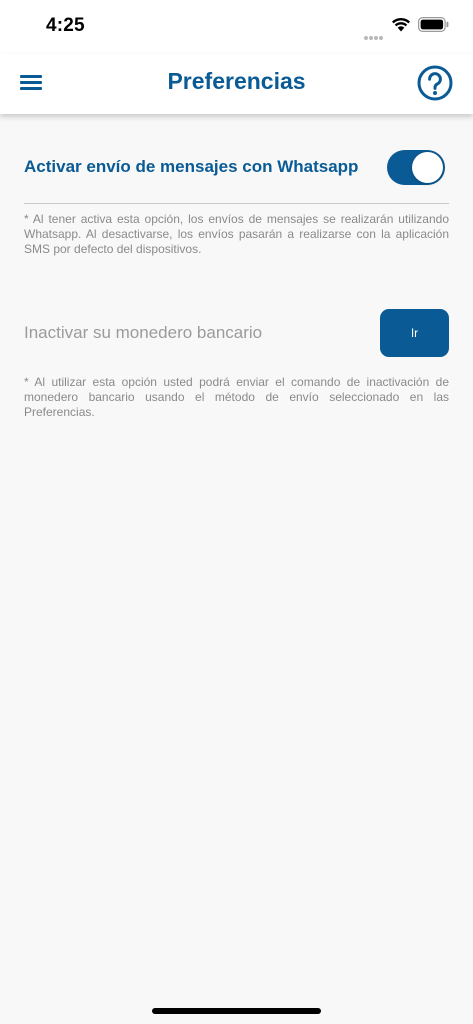 The image size is (473, 1024). What do you see at coordinates (236, 1011) in the screenshot?
I see `home-indicator` at bounding box center [236, 1011].